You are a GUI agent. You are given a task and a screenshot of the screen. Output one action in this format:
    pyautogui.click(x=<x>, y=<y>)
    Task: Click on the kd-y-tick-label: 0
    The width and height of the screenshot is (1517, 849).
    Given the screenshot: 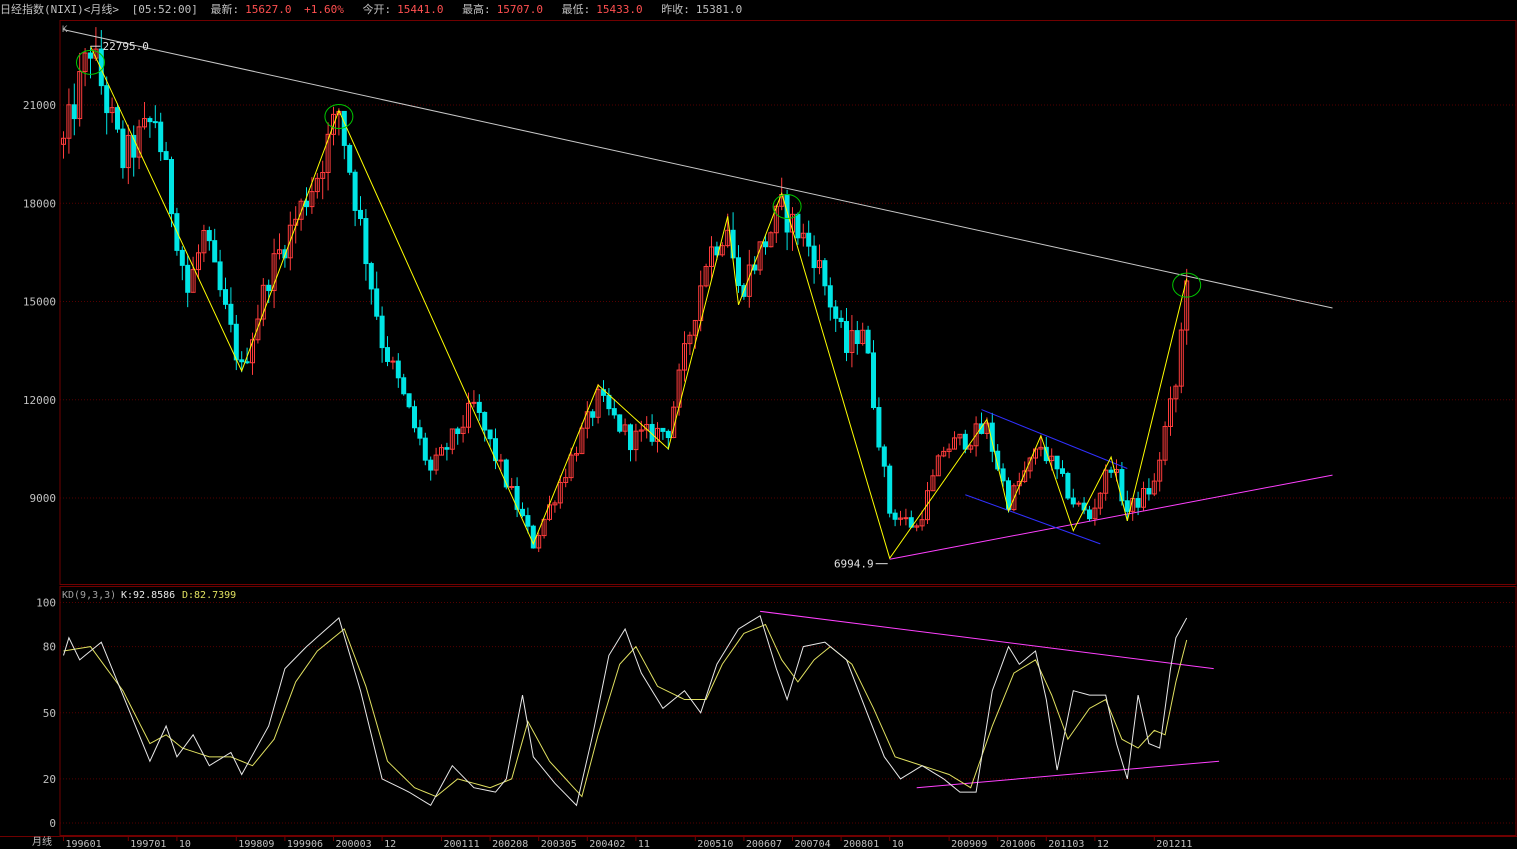 What is the action you would take?
    pyautogui.click(x=52, y=823)
    